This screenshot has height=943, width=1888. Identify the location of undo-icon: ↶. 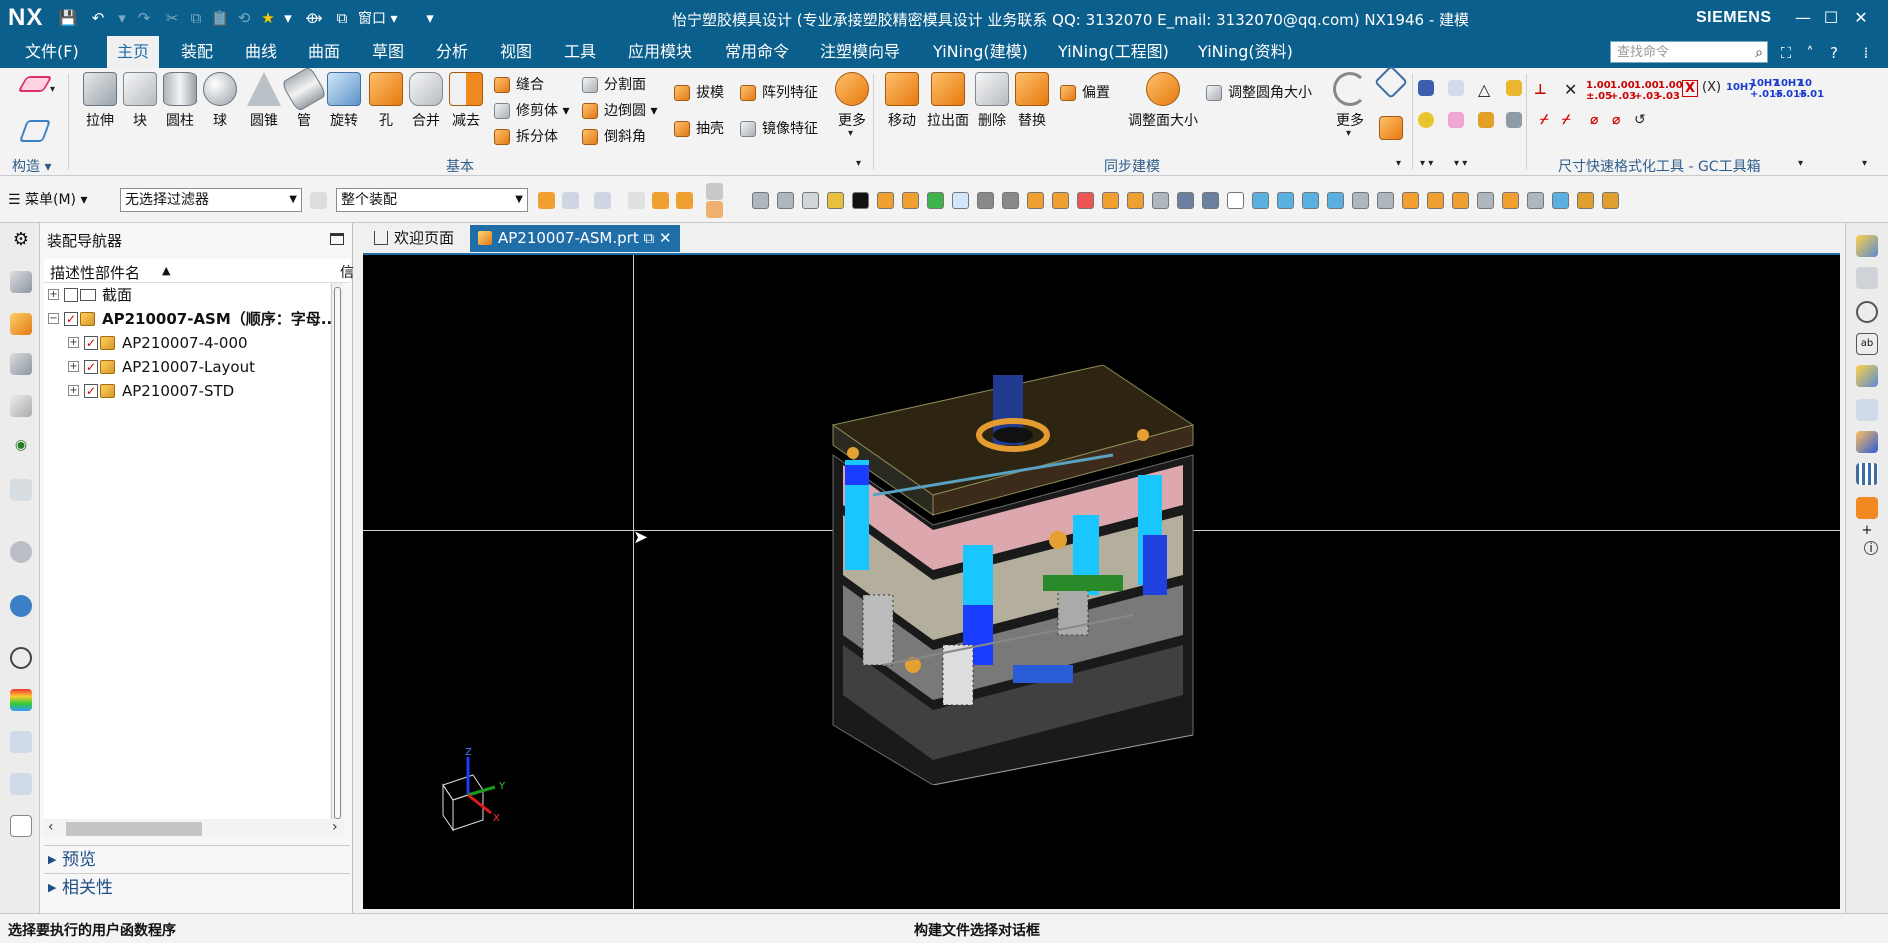
(98, 18).